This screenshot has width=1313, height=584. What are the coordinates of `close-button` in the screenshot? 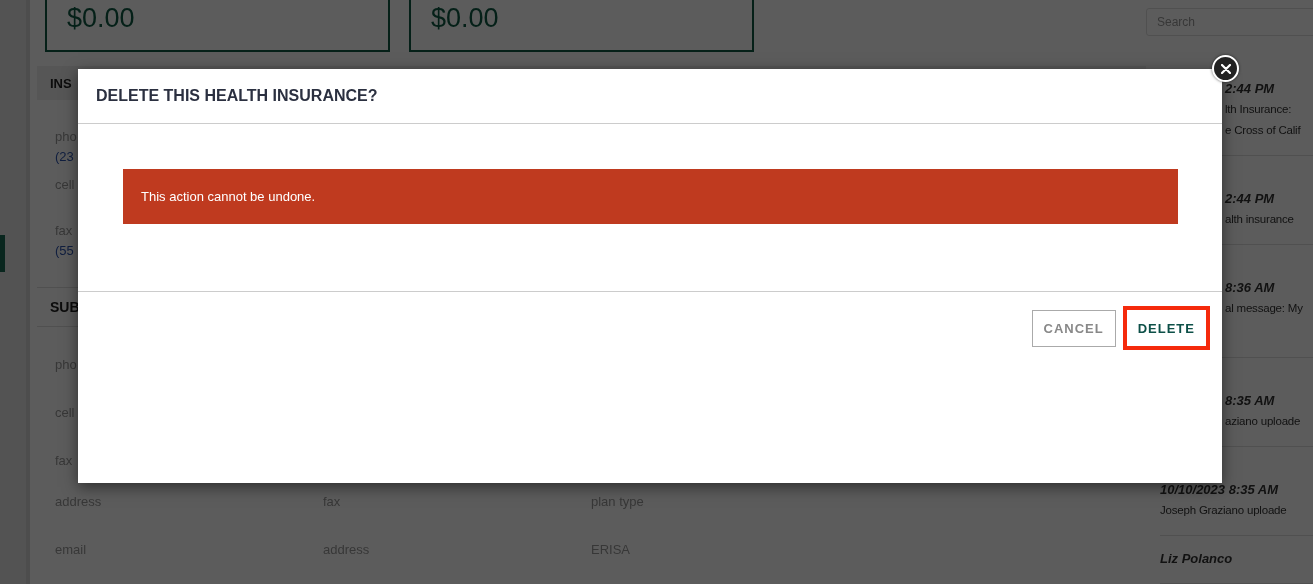 It's located at (1225, 68).